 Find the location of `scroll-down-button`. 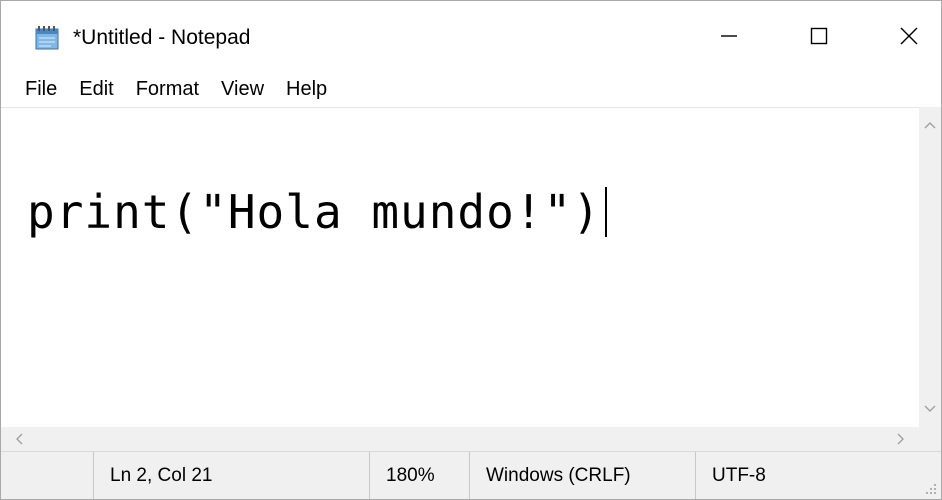

scroll-down-button is located at coordinates (930, 409).